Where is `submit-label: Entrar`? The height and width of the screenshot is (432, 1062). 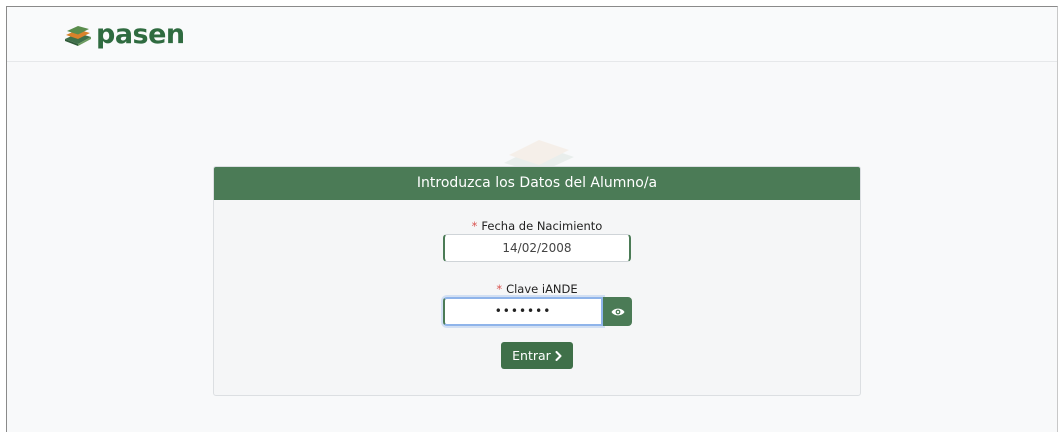
submit-label: Entrar is located at coordinates (531, 355).